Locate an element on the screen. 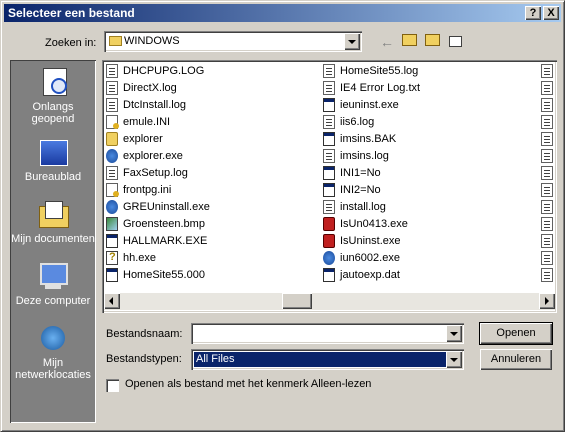 This screenshot has height=432, width=565. file-name: IsUninst.exe is located at coordinates (370, 241).